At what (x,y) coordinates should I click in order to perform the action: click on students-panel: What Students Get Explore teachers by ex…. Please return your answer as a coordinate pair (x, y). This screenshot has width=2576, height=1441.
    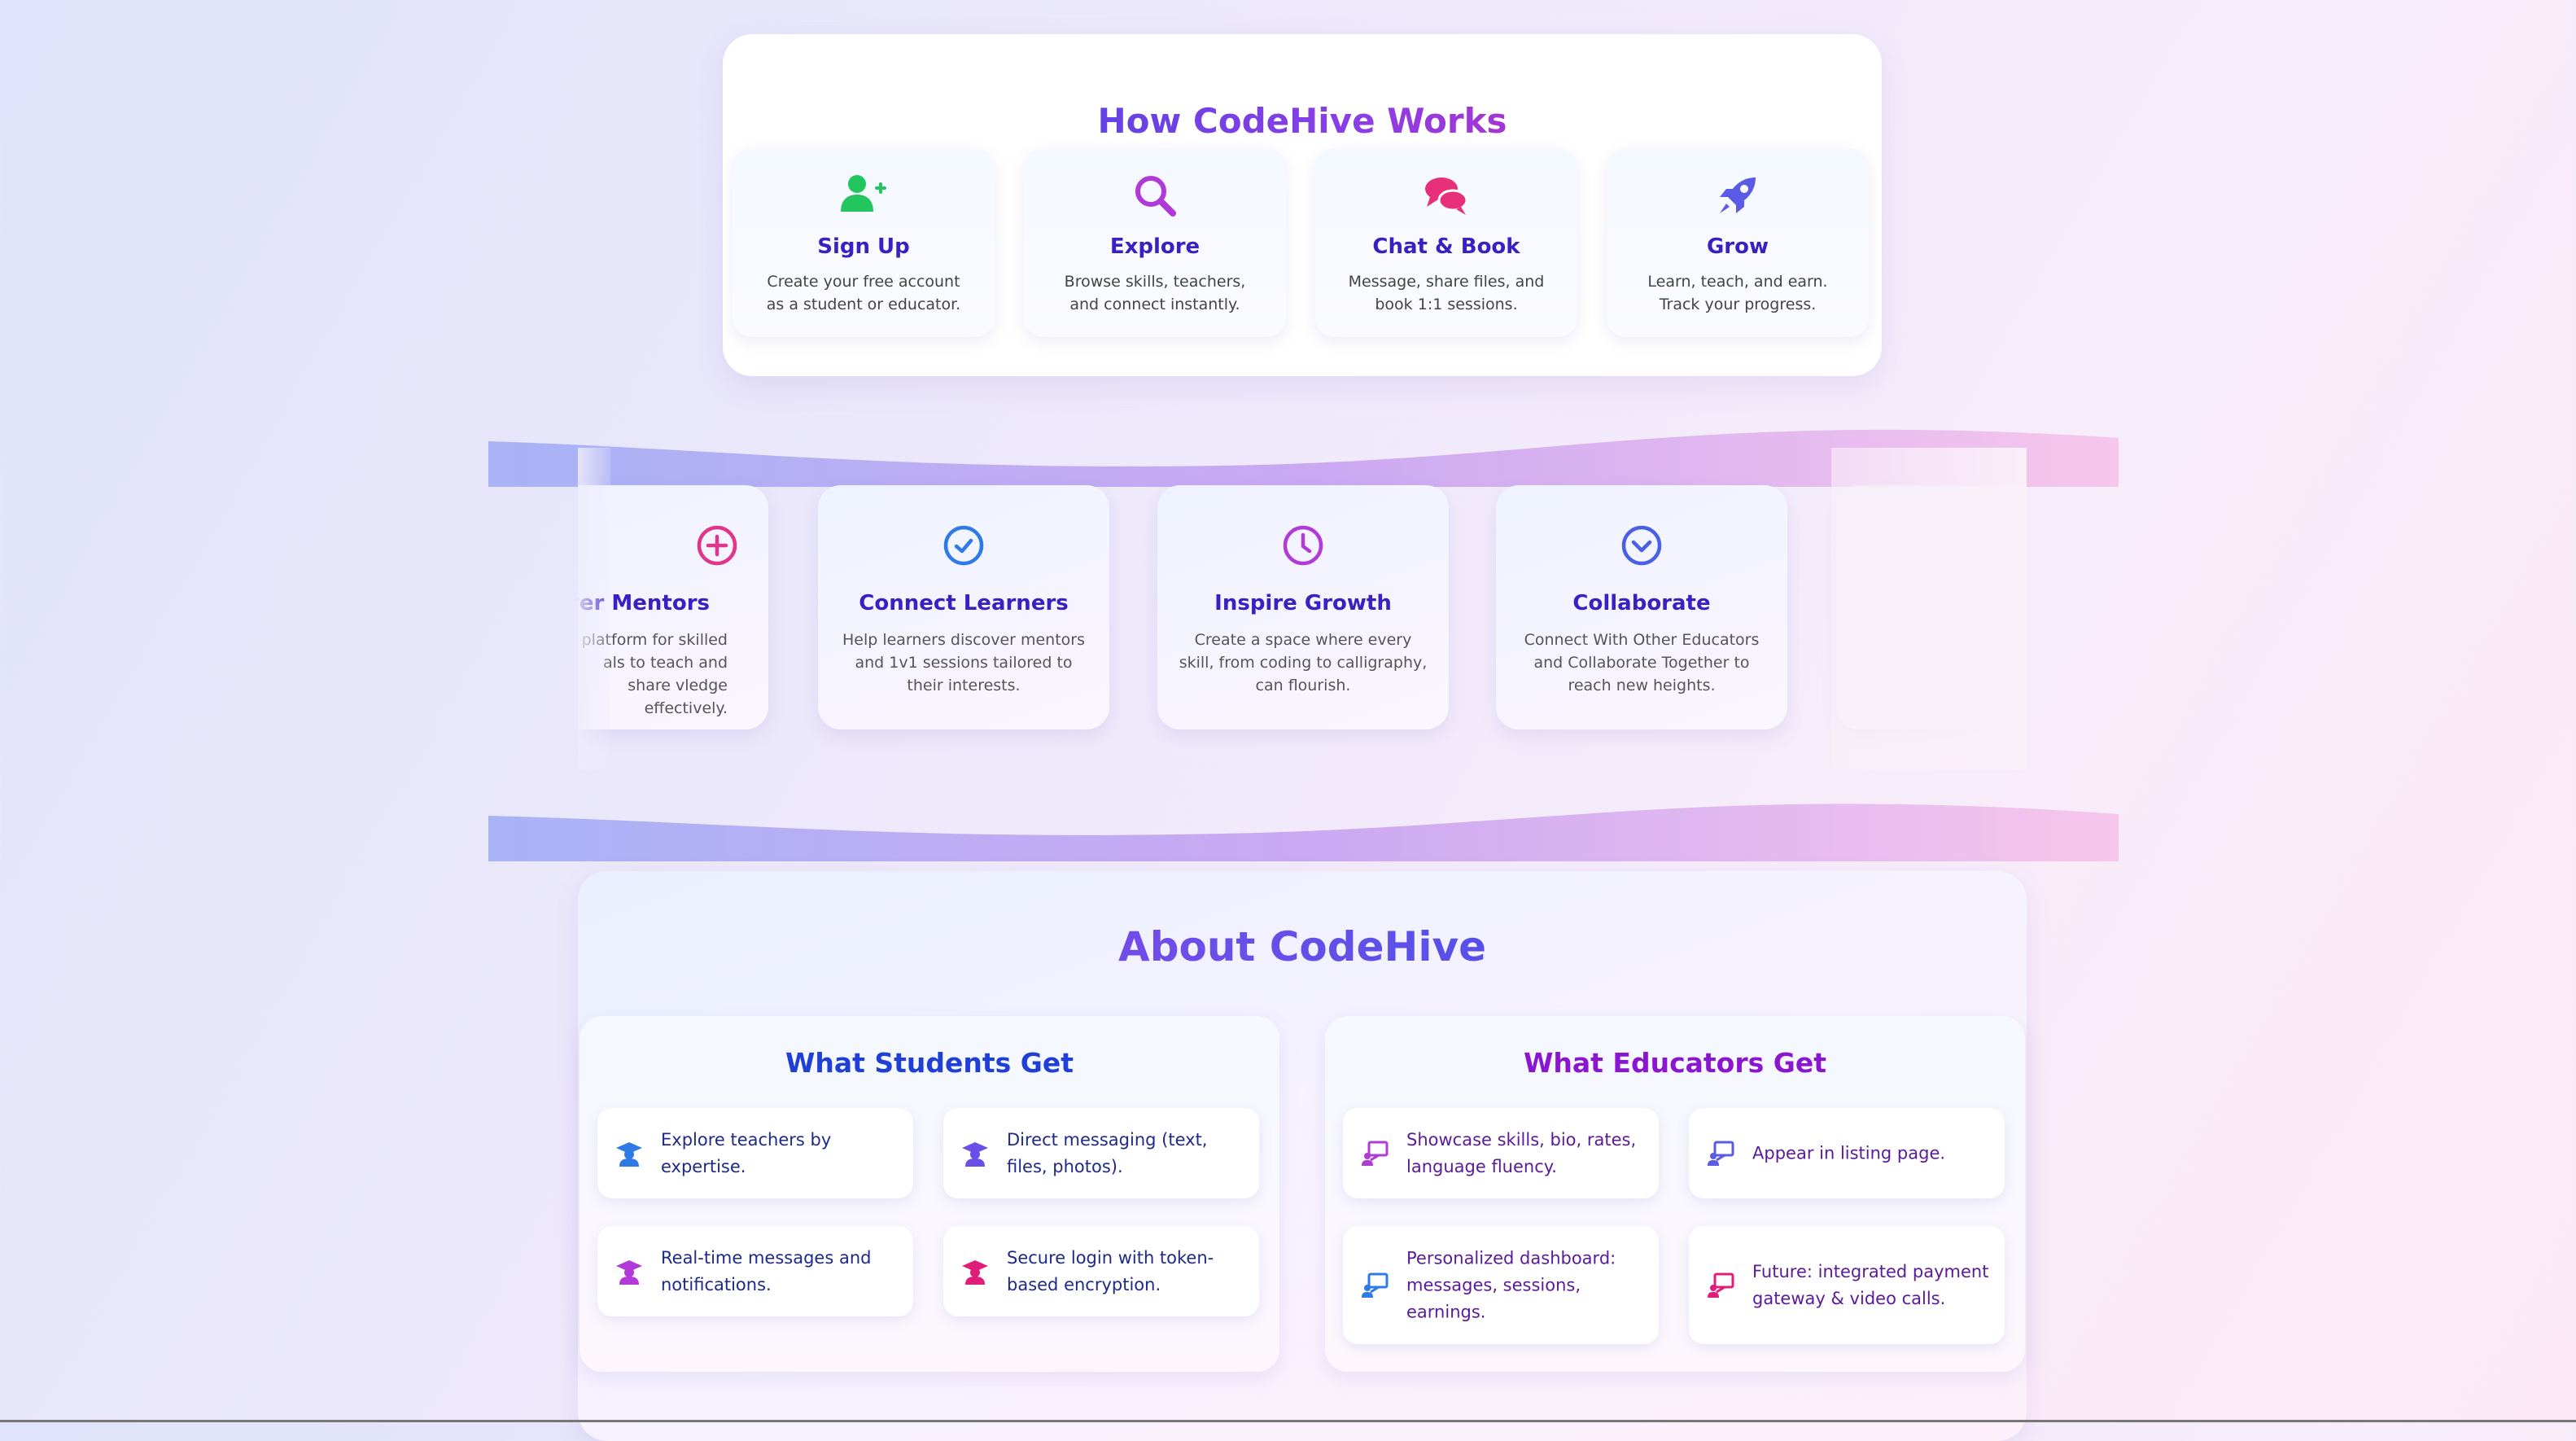
    Looking at the image, I should click on (929, 1194).